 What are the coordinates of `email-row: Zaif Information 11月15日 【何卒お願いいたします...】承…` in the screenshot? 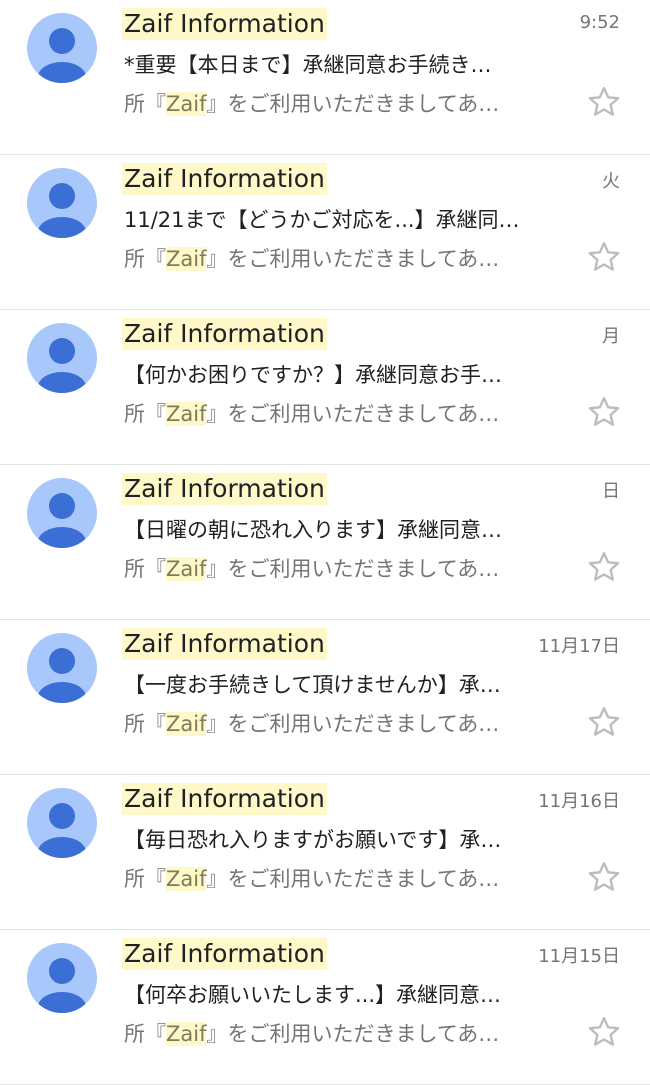 It's located at (325, 1007).